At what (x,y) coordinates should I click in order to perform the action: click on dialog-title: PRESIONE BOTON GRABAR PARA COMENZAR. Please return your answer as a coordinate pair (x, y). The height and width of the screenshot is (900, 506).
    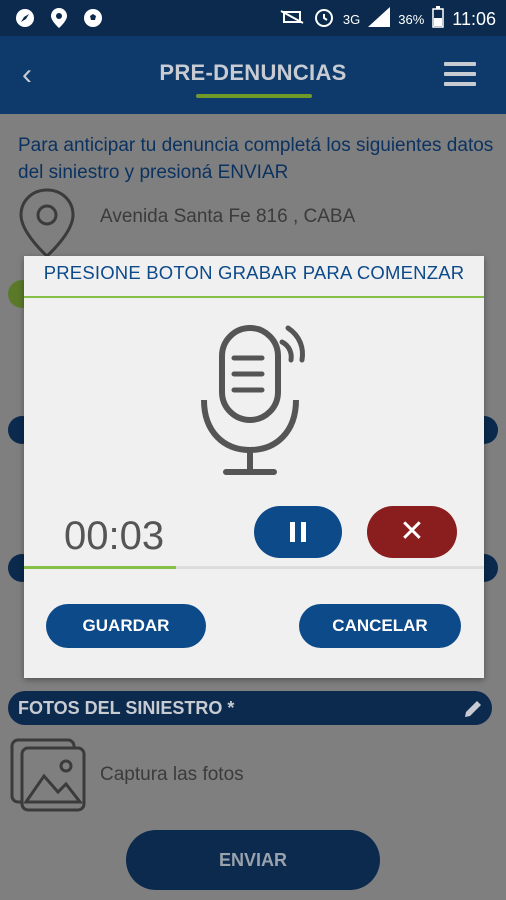
    Looking at the image, I should click on (254, 272).